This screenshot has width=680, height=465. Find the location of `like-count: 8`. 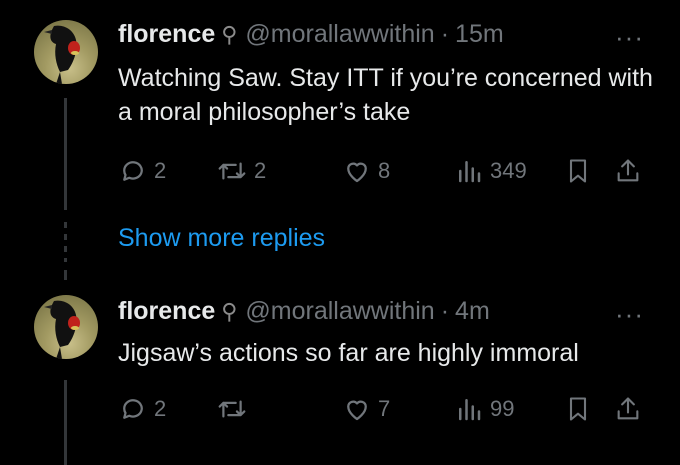

like-count: 8 is located at coordinates (384, 170).